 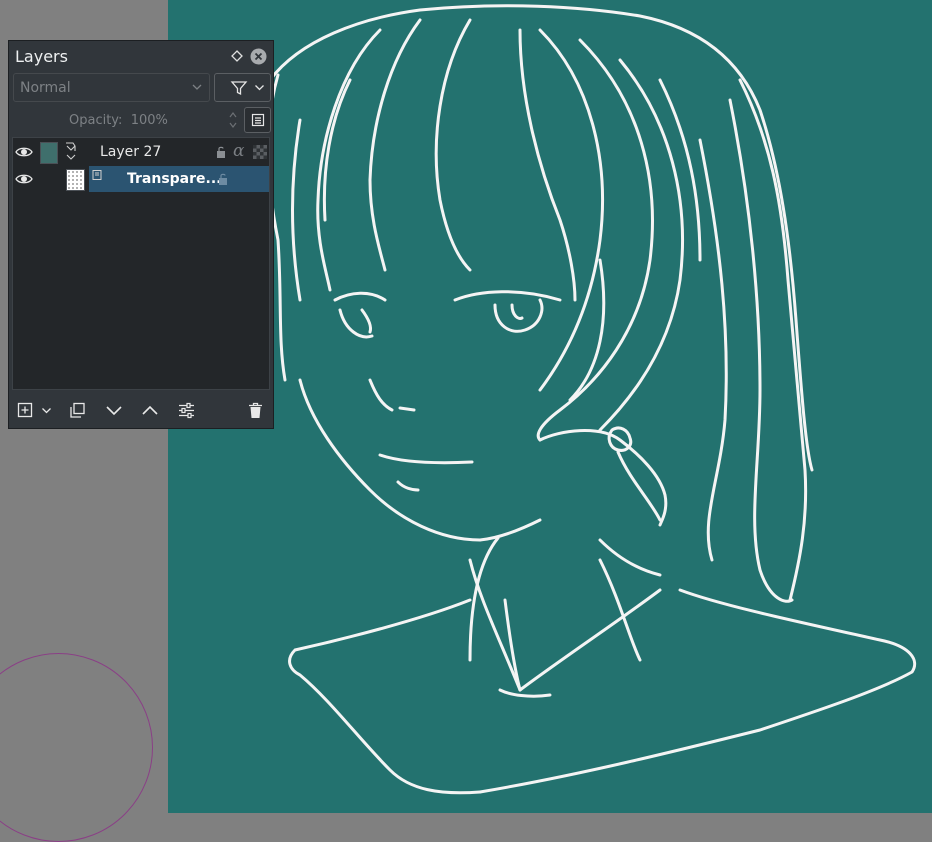 I want to click on close-icon, so click(x=258, y=56).